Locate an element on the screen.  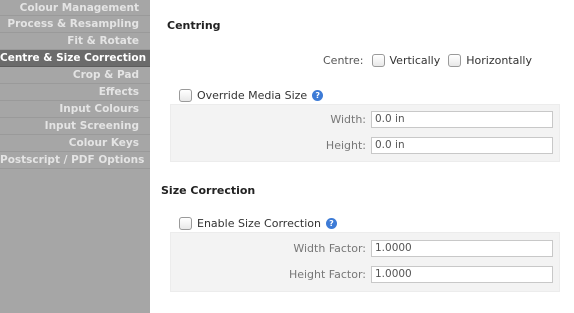
height-input: 0.0 in is located at coordinates (462, 145).